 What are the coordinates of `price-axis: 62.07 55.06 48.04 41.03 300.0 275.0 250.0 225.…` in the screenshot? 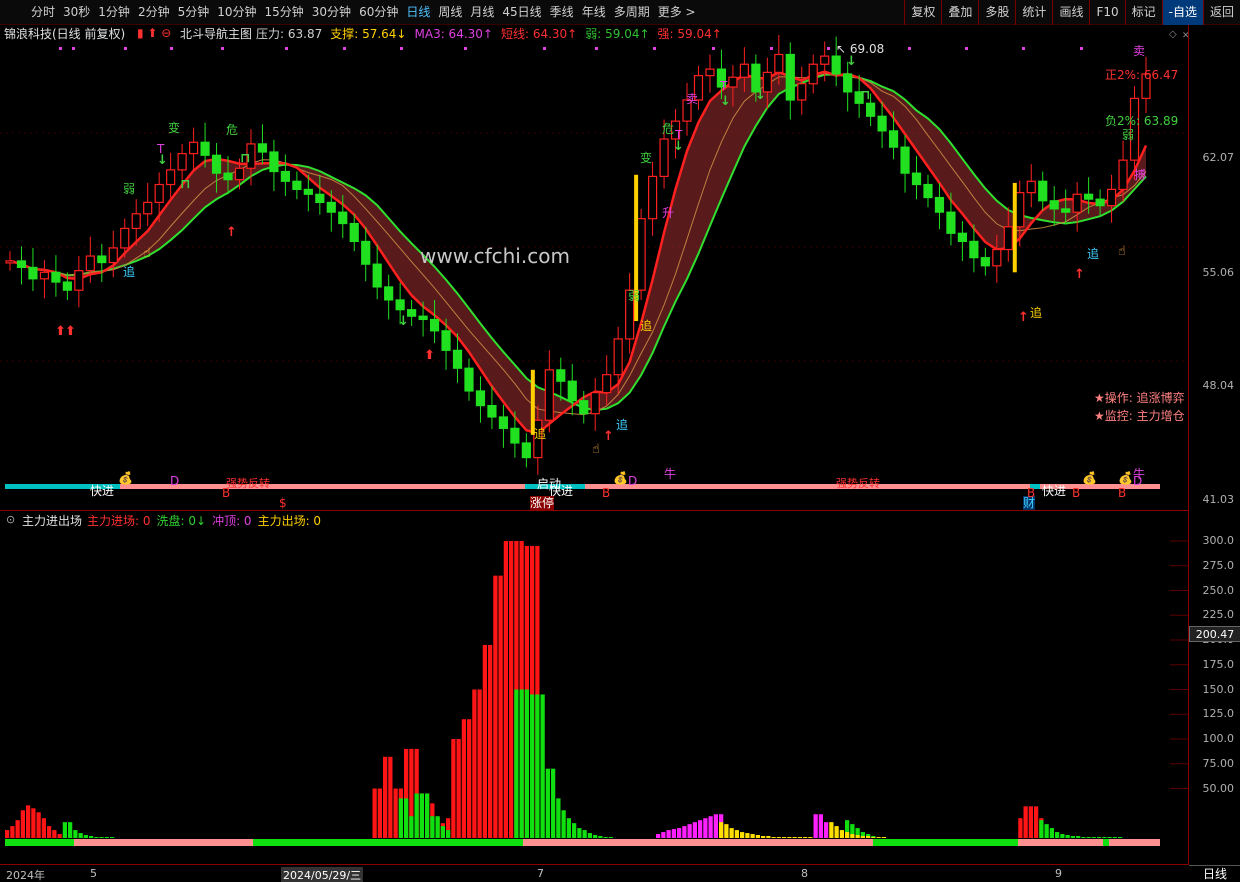 It's located at (1214, 453).